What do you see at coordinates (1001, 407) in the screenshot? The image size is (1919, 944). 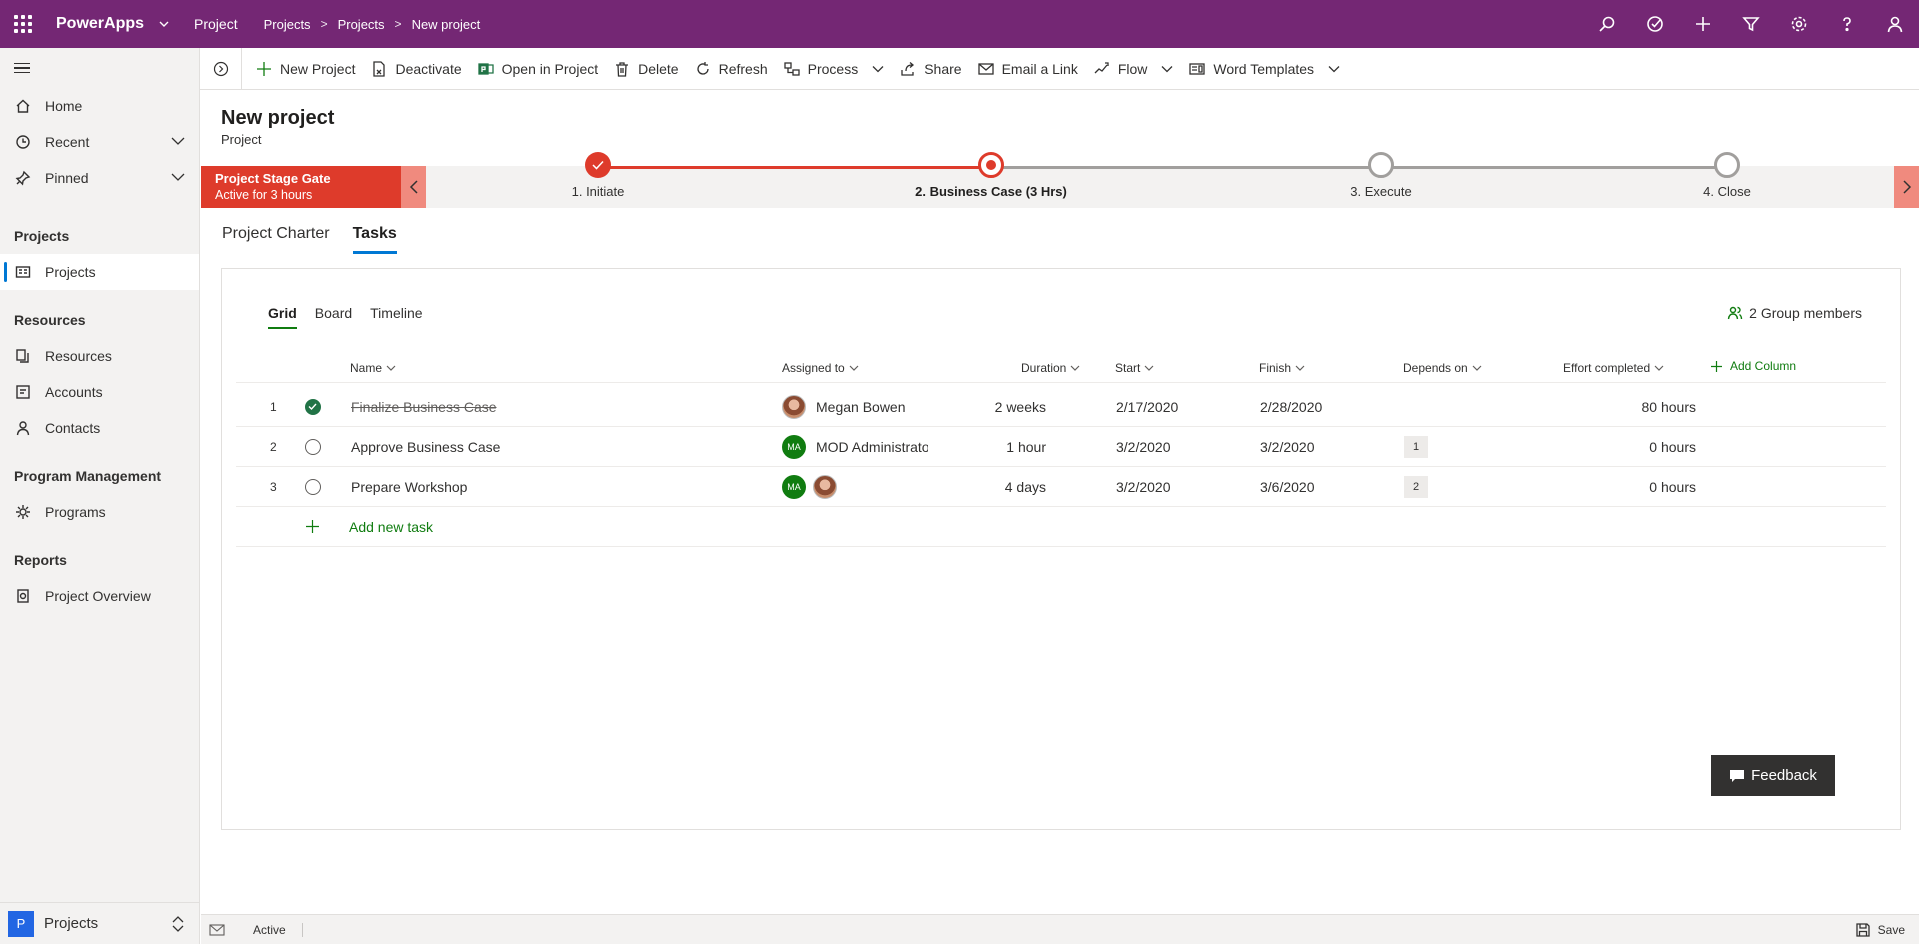 I see `task-duration: 2 weeks` at bounding box center [1001, 407].